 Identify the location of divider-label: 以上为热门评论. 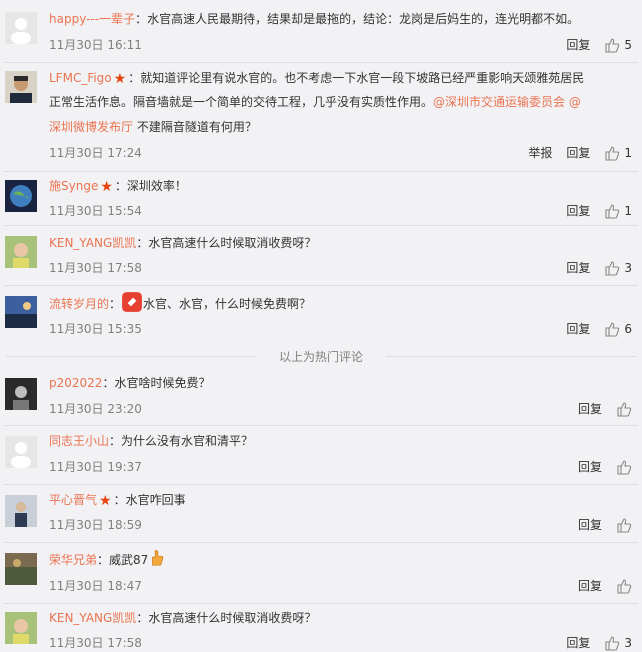
(320, 357).